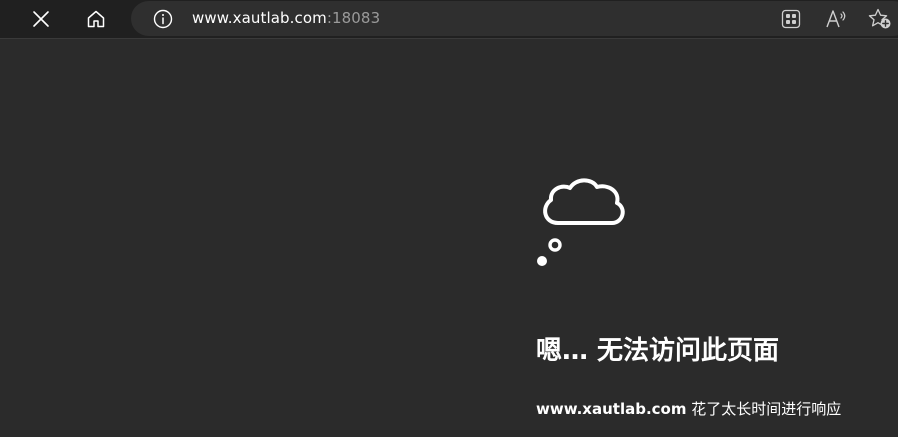  What do you see at coordinates (514, 18) in the screenshot?
I see `address-bar: www.xautlab.com:18083` at bounding box center [514, 18].